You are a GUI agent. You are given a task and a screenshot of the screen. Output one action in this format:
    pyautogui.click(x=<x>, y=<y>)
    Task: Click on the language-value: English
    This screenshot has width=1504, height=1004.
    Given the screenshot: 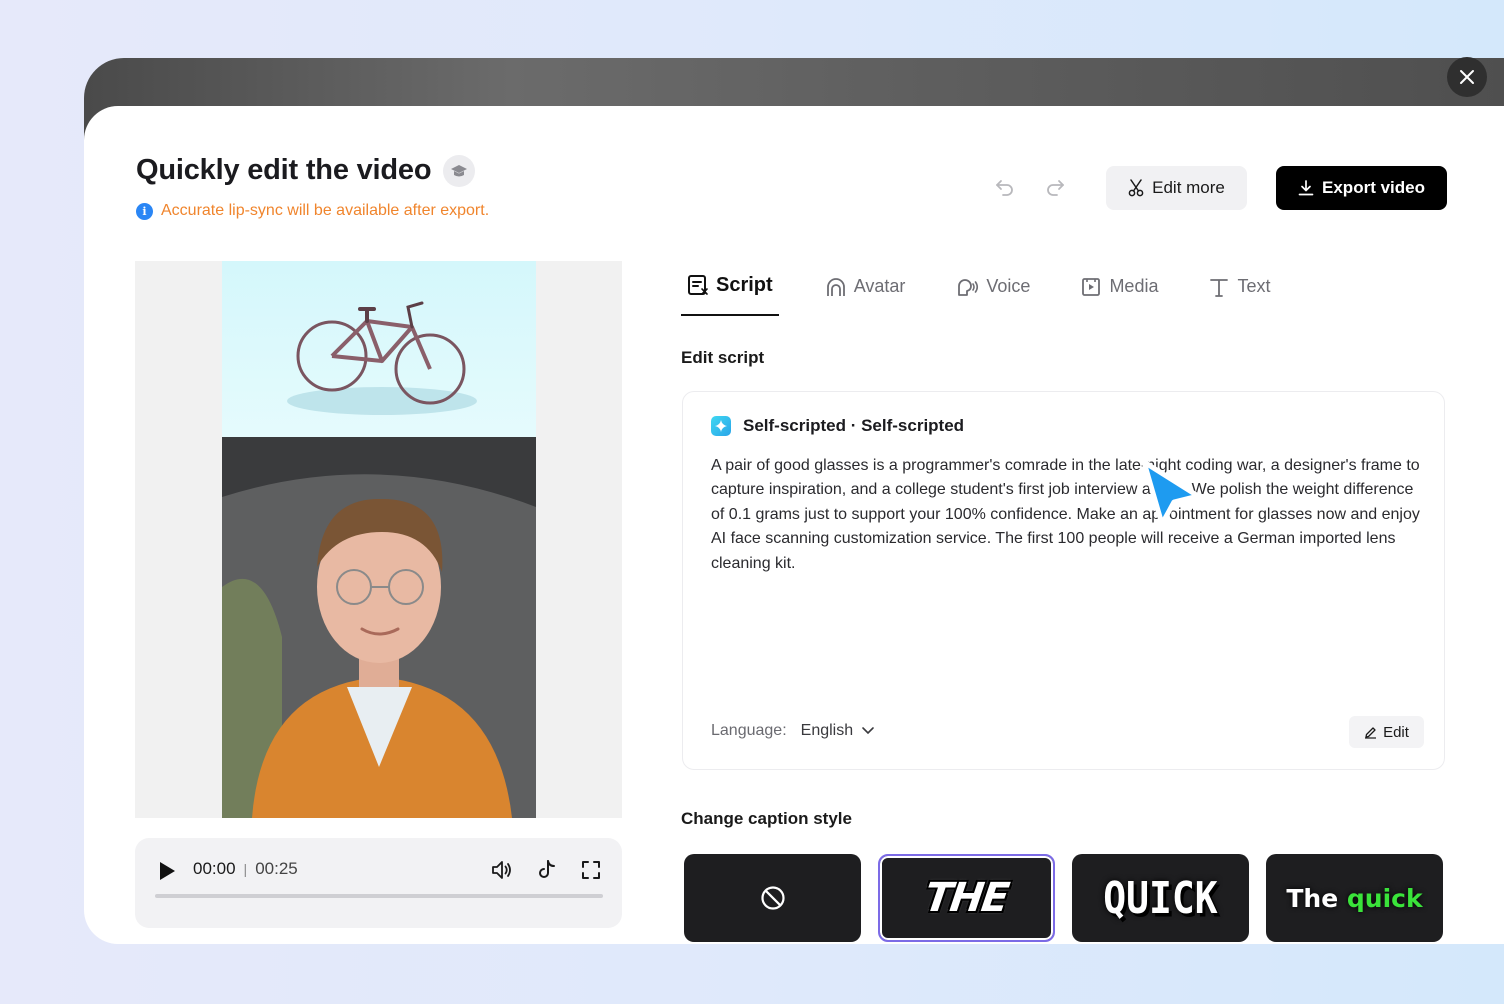 What is the action you would take?
    pyautogui.click(x=827, y=730)
    